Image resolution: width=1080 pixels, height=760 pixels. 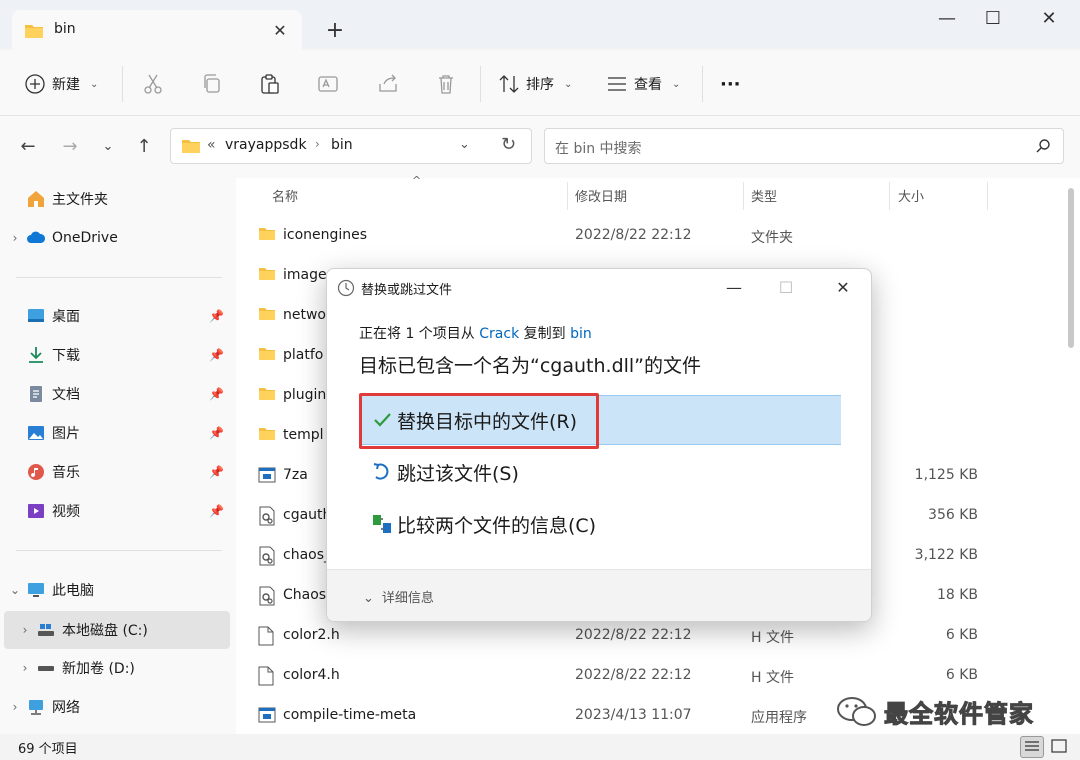 I want to click on sidebar-item-documents: 文档 📌, so click(x=117, y=394).